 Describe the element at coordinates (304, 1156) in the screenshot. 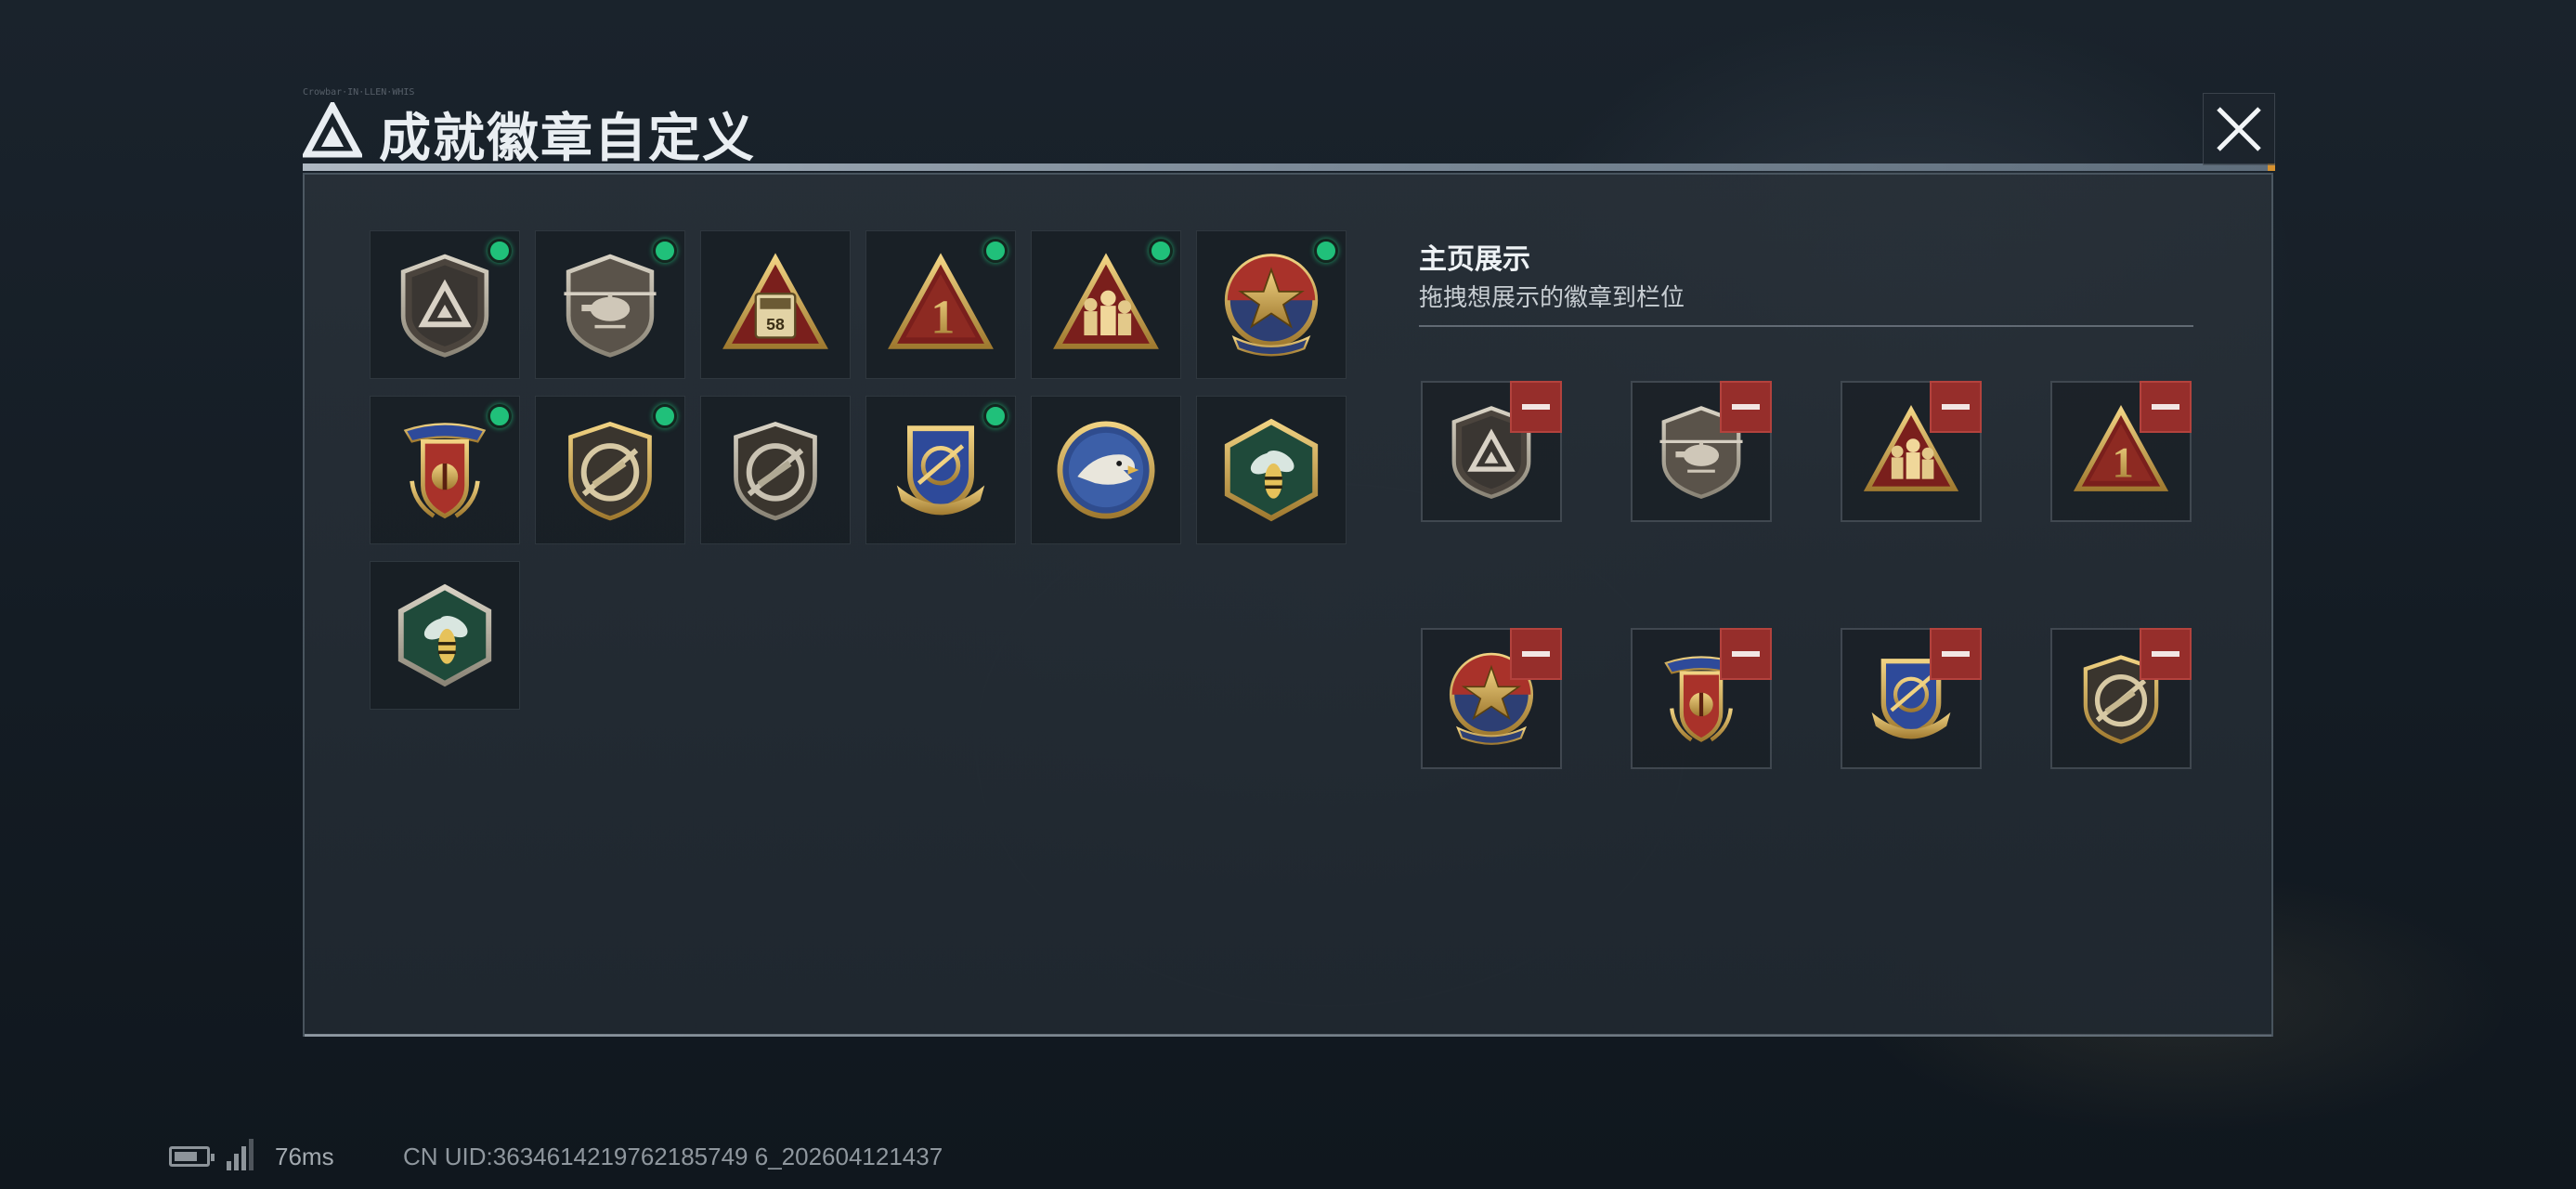

I see `ping-text: 76ms` at that location.